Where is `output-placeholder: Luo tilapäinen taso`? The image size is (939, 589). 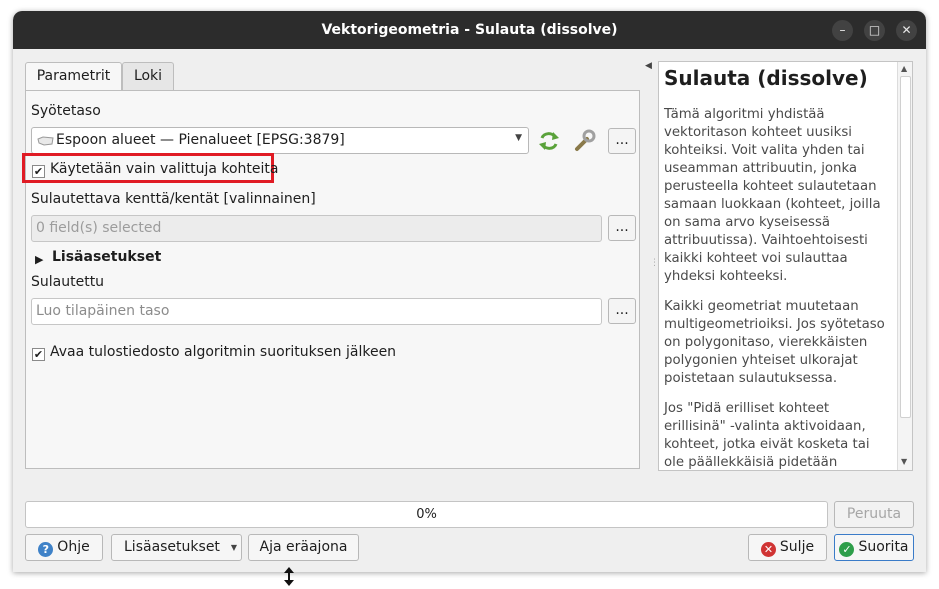
output-placeholder: Luo tilapäinen taso is located at coordinates (103, 311).